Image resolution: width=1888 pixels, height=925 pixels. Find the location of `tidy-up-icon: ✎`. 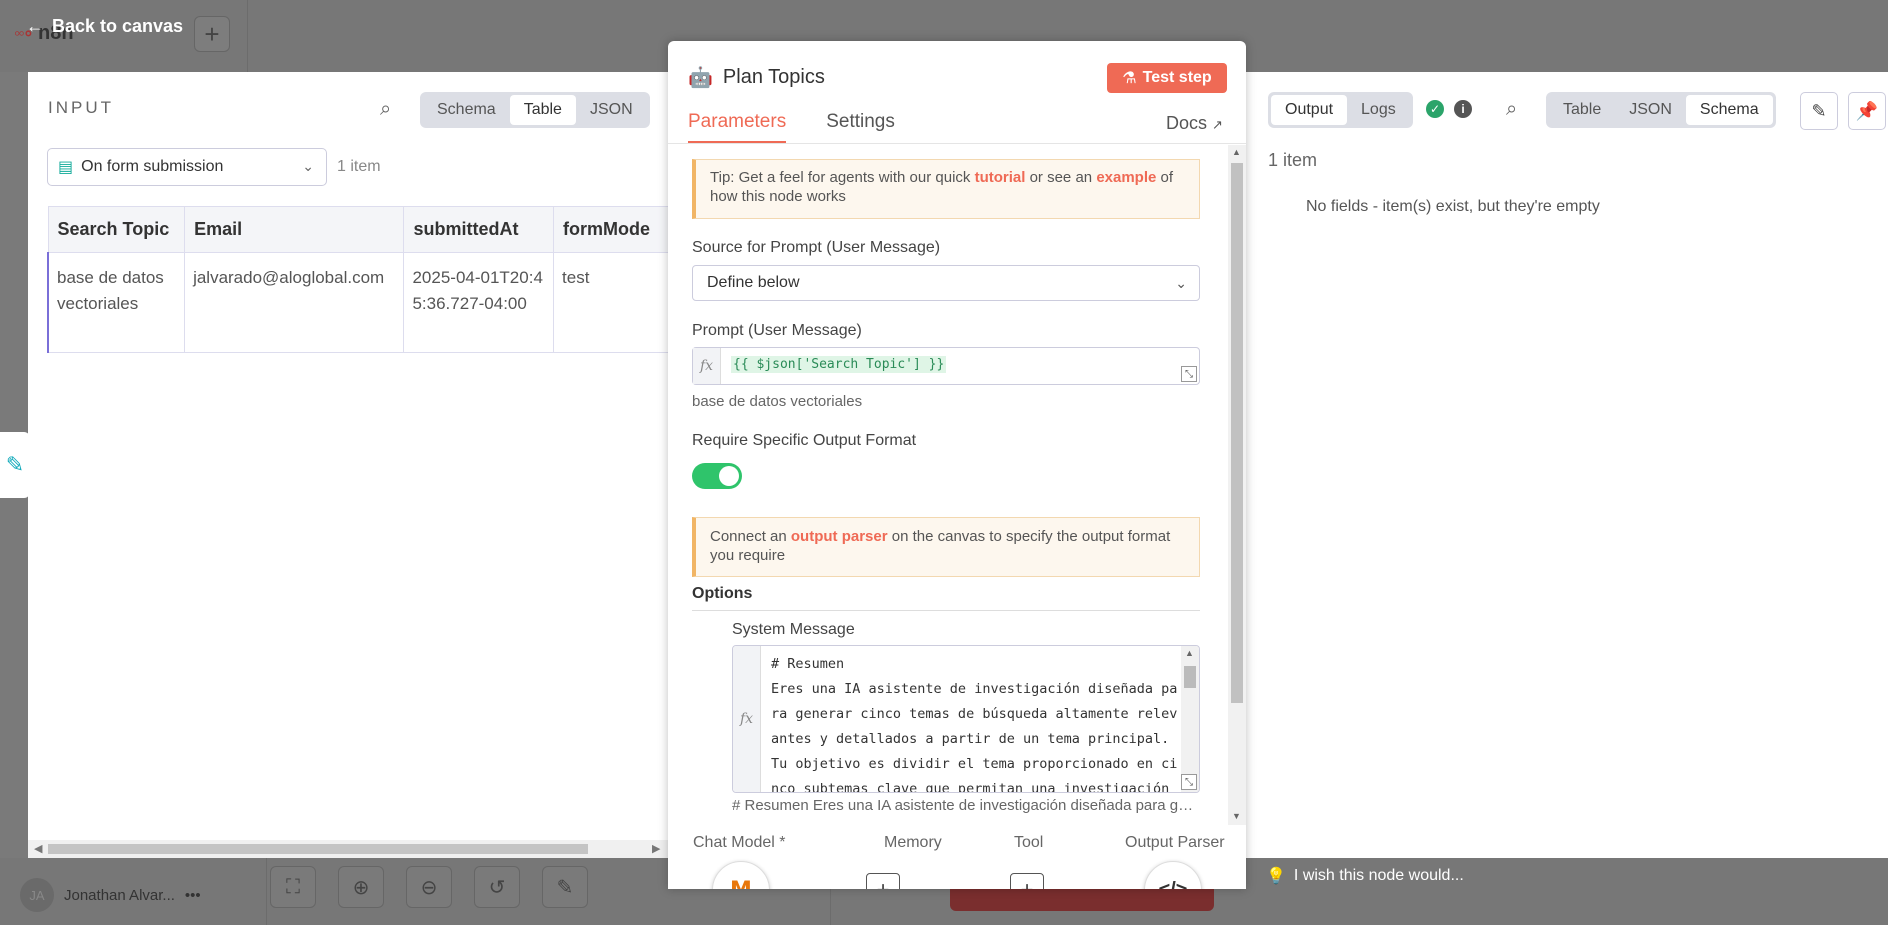

tidy-up-icon: ✎ is located at coordinates (565, 887).